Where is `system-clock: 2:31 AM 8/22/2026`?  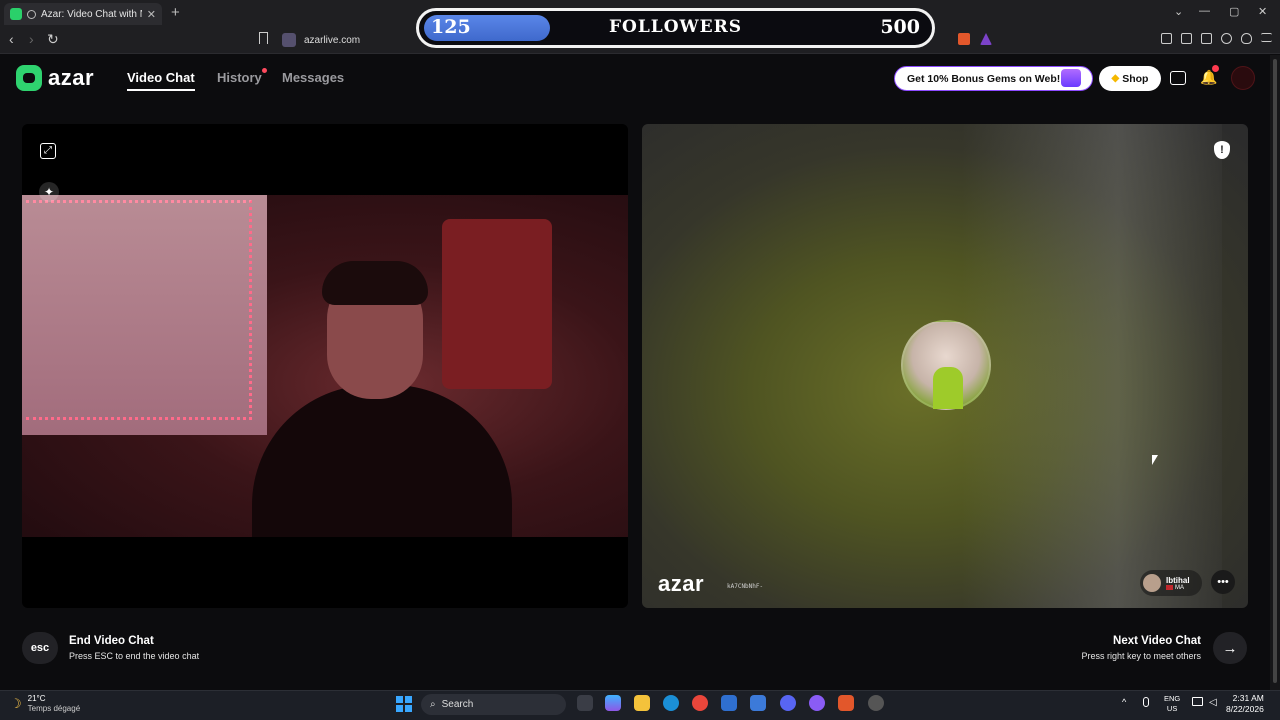 system-clock: 2:31 AM 8/22/2026 is located at coordinates (1245, 704).